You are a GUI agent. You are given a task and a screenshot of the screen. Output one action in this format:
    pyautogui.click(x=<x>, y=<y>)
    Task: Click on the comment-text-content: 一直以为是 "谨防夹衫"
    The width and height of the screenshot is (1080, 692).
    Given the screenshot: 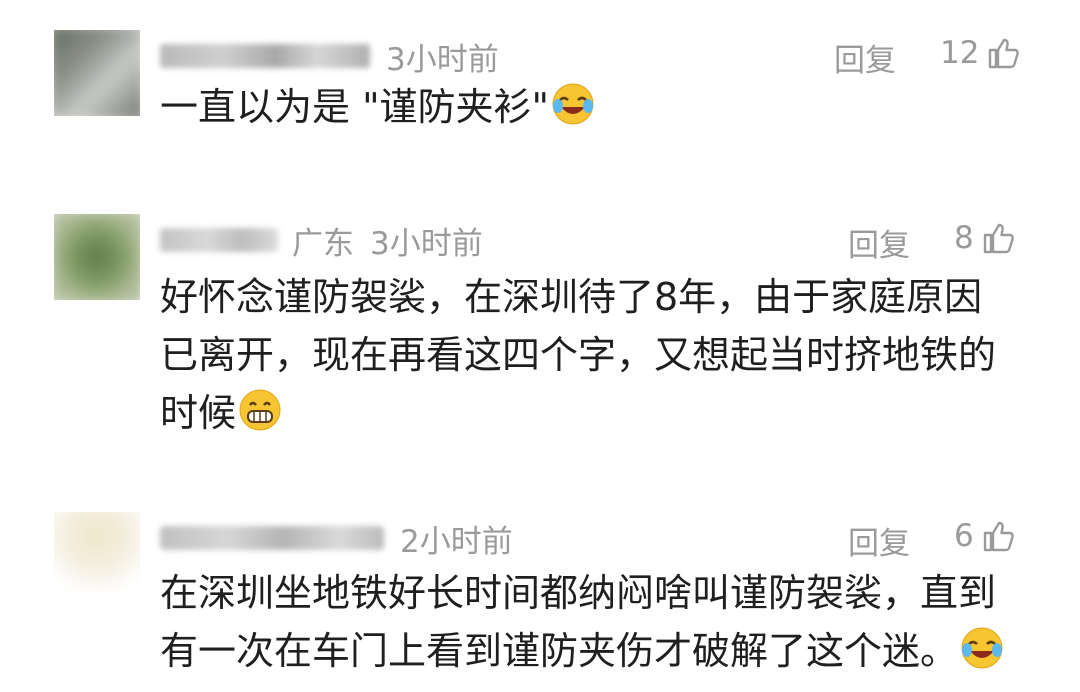 What is the action you would take?
    pyautogui.click(x=355, y=107)
    